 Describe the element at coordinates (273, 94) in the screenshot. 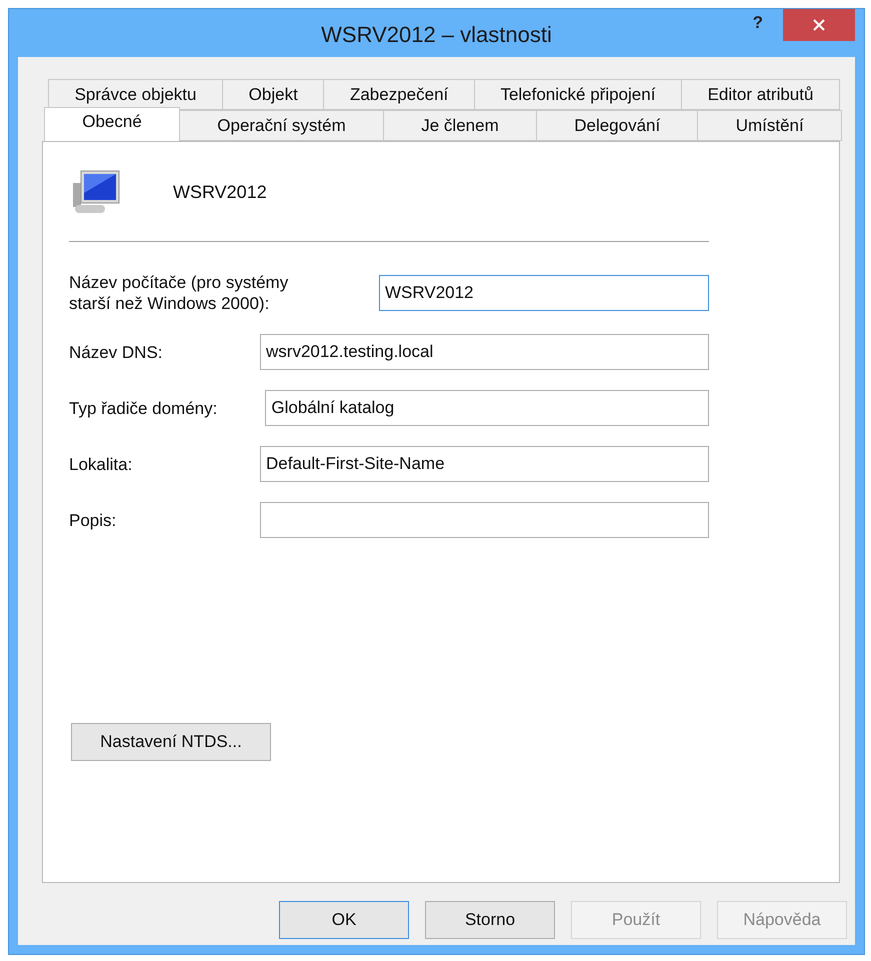

I see `tab: Objekt` at that location.